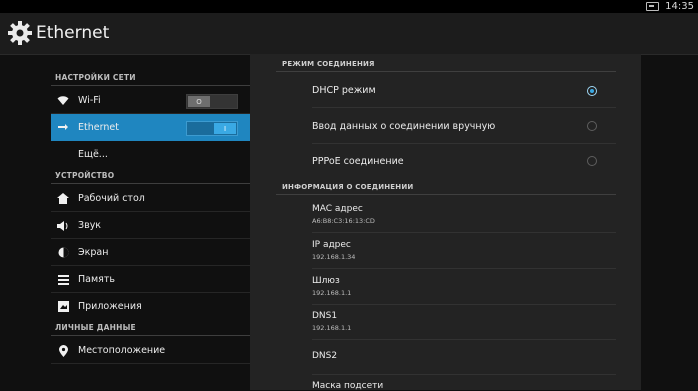  I want to click on info-row-dns2: DNS2, so click(464, 356).